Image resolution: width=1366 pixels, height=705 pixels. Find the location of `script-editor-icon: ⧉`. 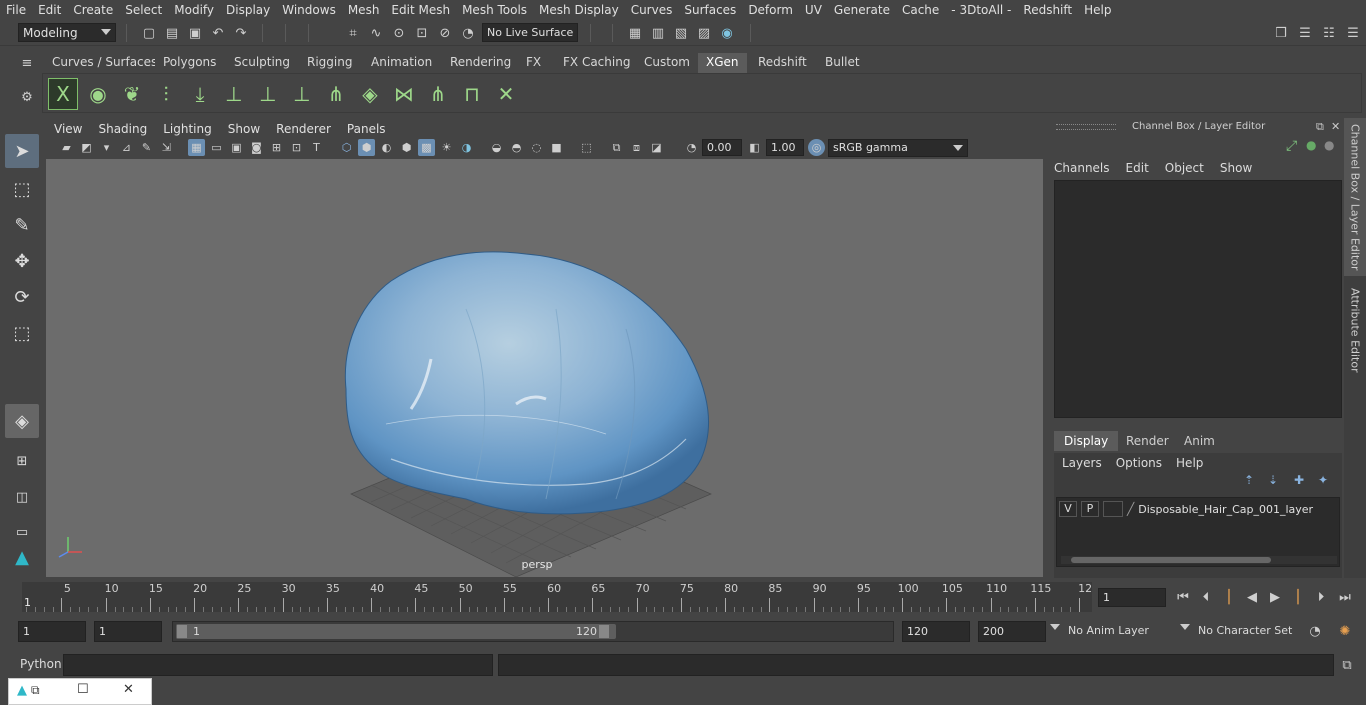

script-editor-icon: ⧉ is located at coordinates (1347, 665).